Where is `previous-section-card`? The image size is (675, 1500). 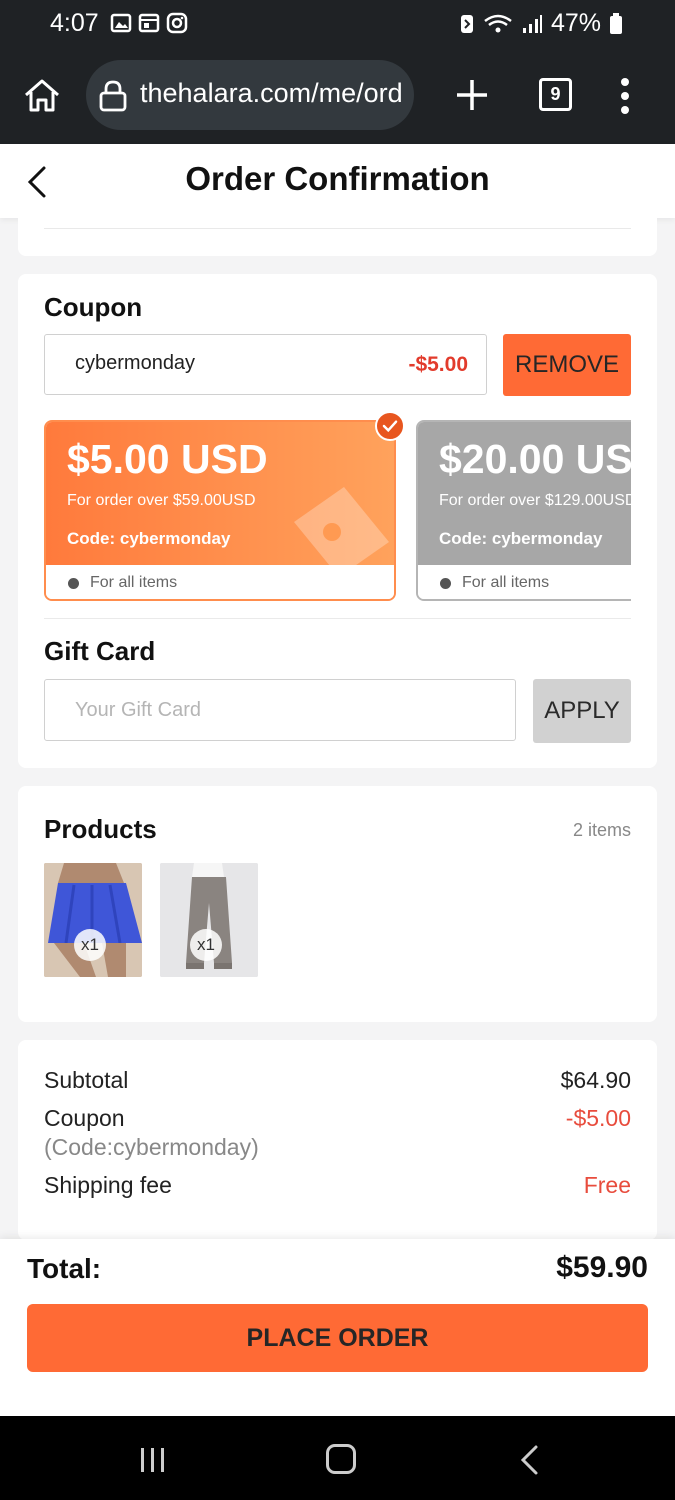
previous-section-card is located at coordinates (337, 237).